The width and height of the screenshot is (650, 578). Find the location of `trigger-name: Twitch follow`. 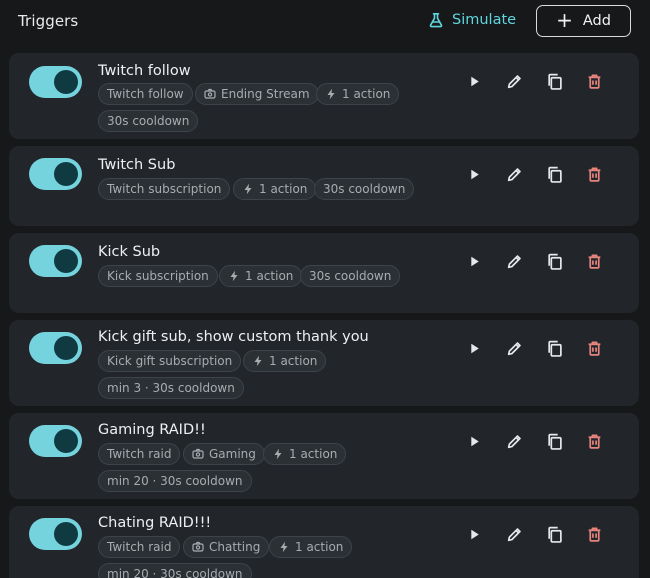

trigger-name: Twitch follow is located at coordinates (144, 71).